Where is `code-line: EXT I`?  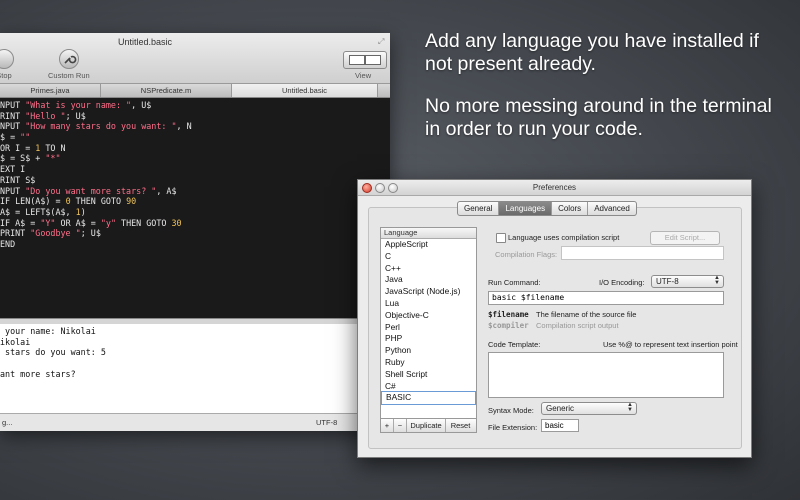
code-line: EXT I is located at coordinates (195, 169).